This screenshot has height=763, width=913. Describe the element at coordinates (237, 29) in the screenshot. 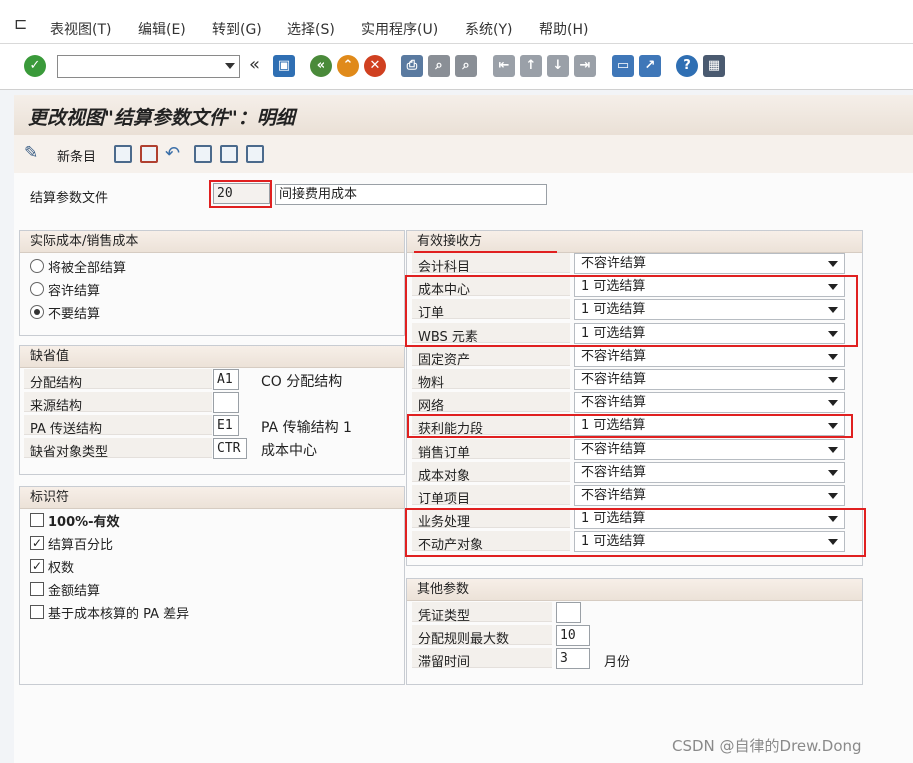

I see `menu-goto: 转到(G)` at that location.